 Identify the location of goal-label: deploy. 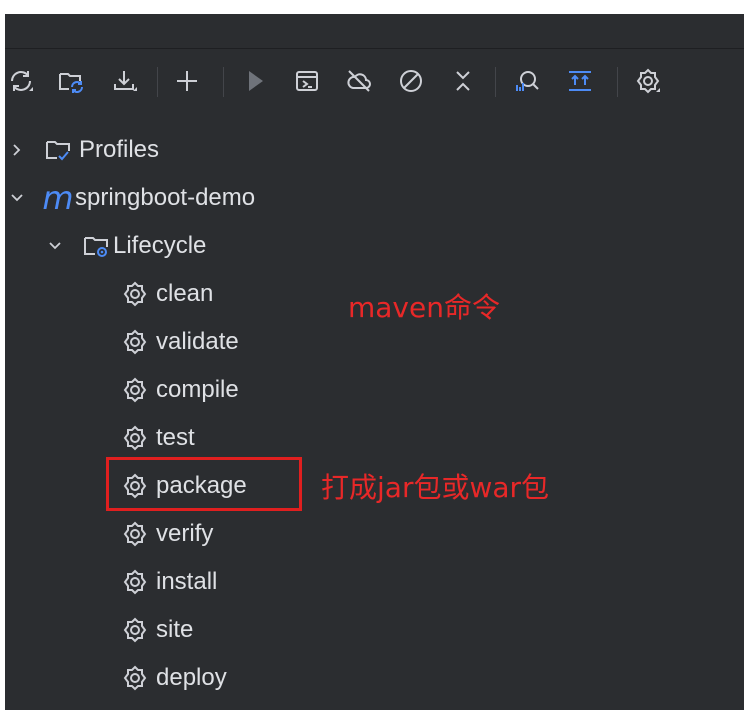
(191, 677).